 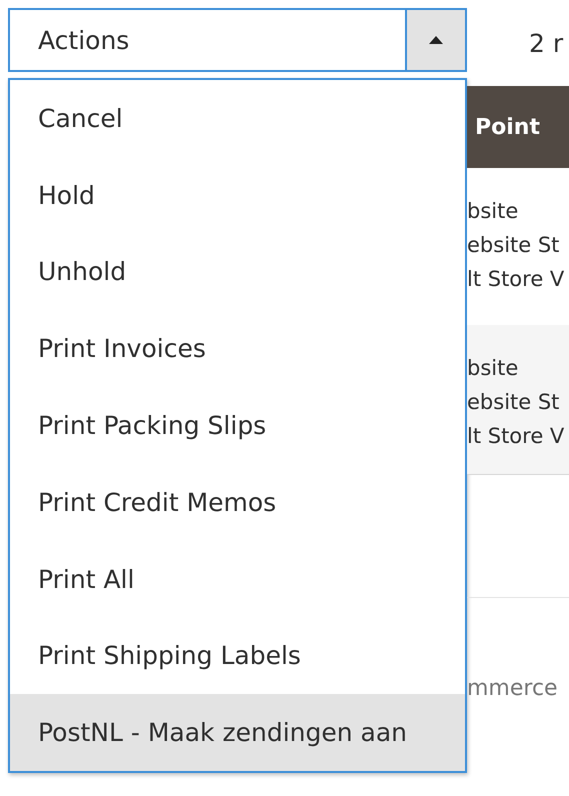 I want to click on menu-item: Print Shipping Labels, so click(x=237, y=656).